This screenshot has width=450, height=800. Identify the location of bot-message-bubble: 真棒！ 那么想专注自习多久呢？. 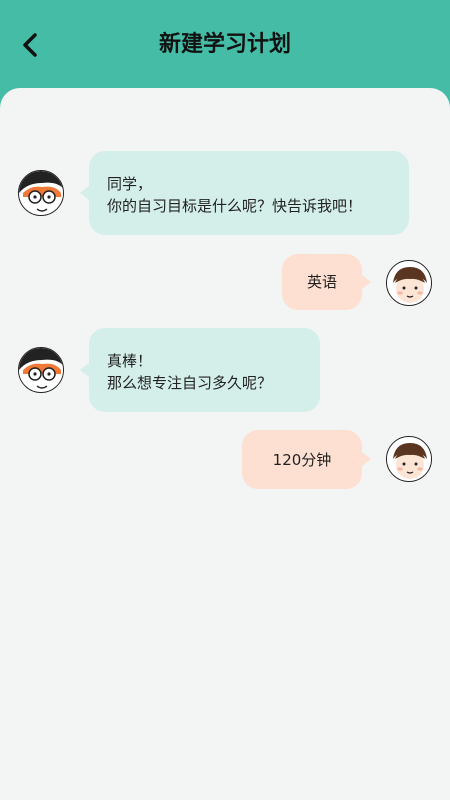
(204, 370).